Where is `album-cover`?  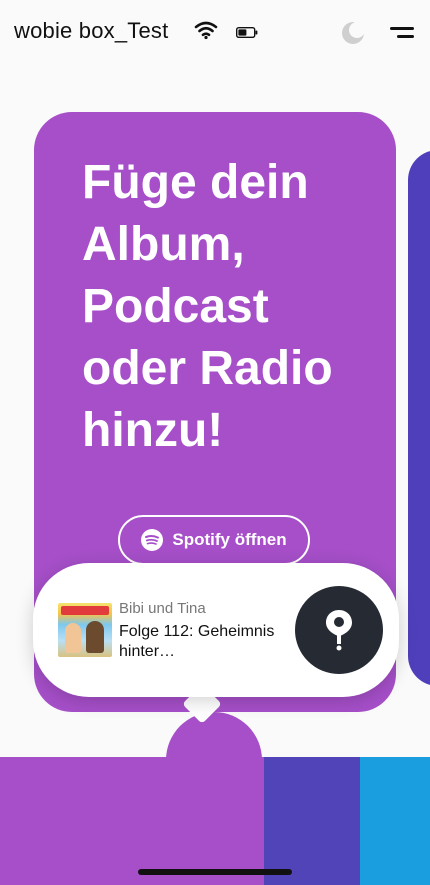
album-cover is located at coordinates (85, 630).